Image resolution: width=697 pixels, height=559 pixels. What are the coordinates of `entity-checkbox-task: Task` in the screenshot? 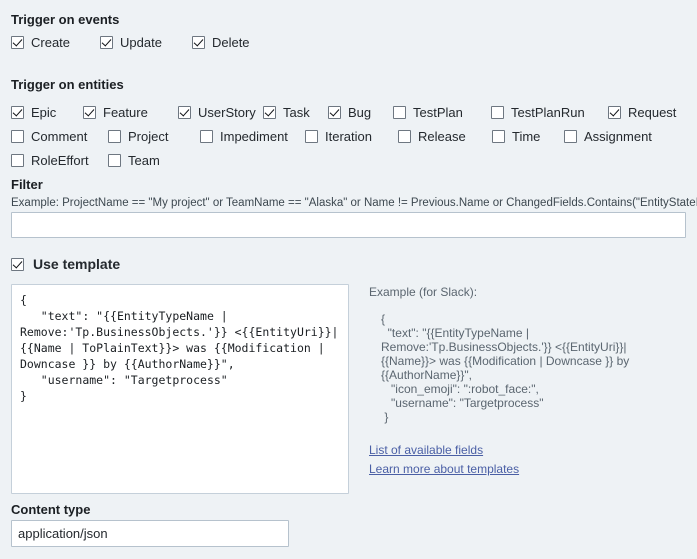 It's located at (295, 112).